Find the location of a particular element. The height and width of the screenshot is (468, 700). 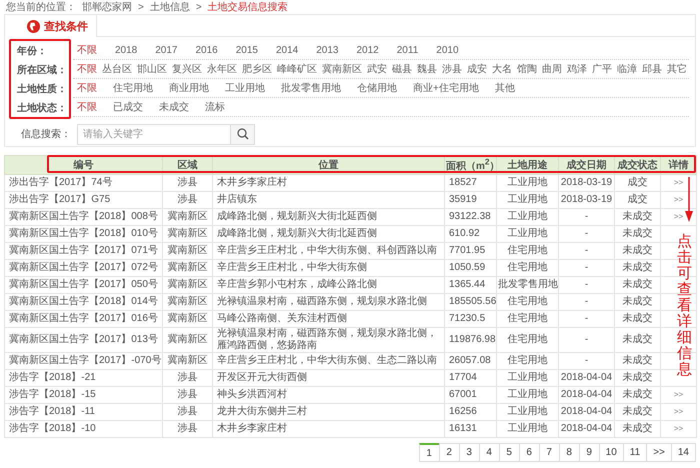

filter-option: 鸡泽 is located at coordinates (577, 69).